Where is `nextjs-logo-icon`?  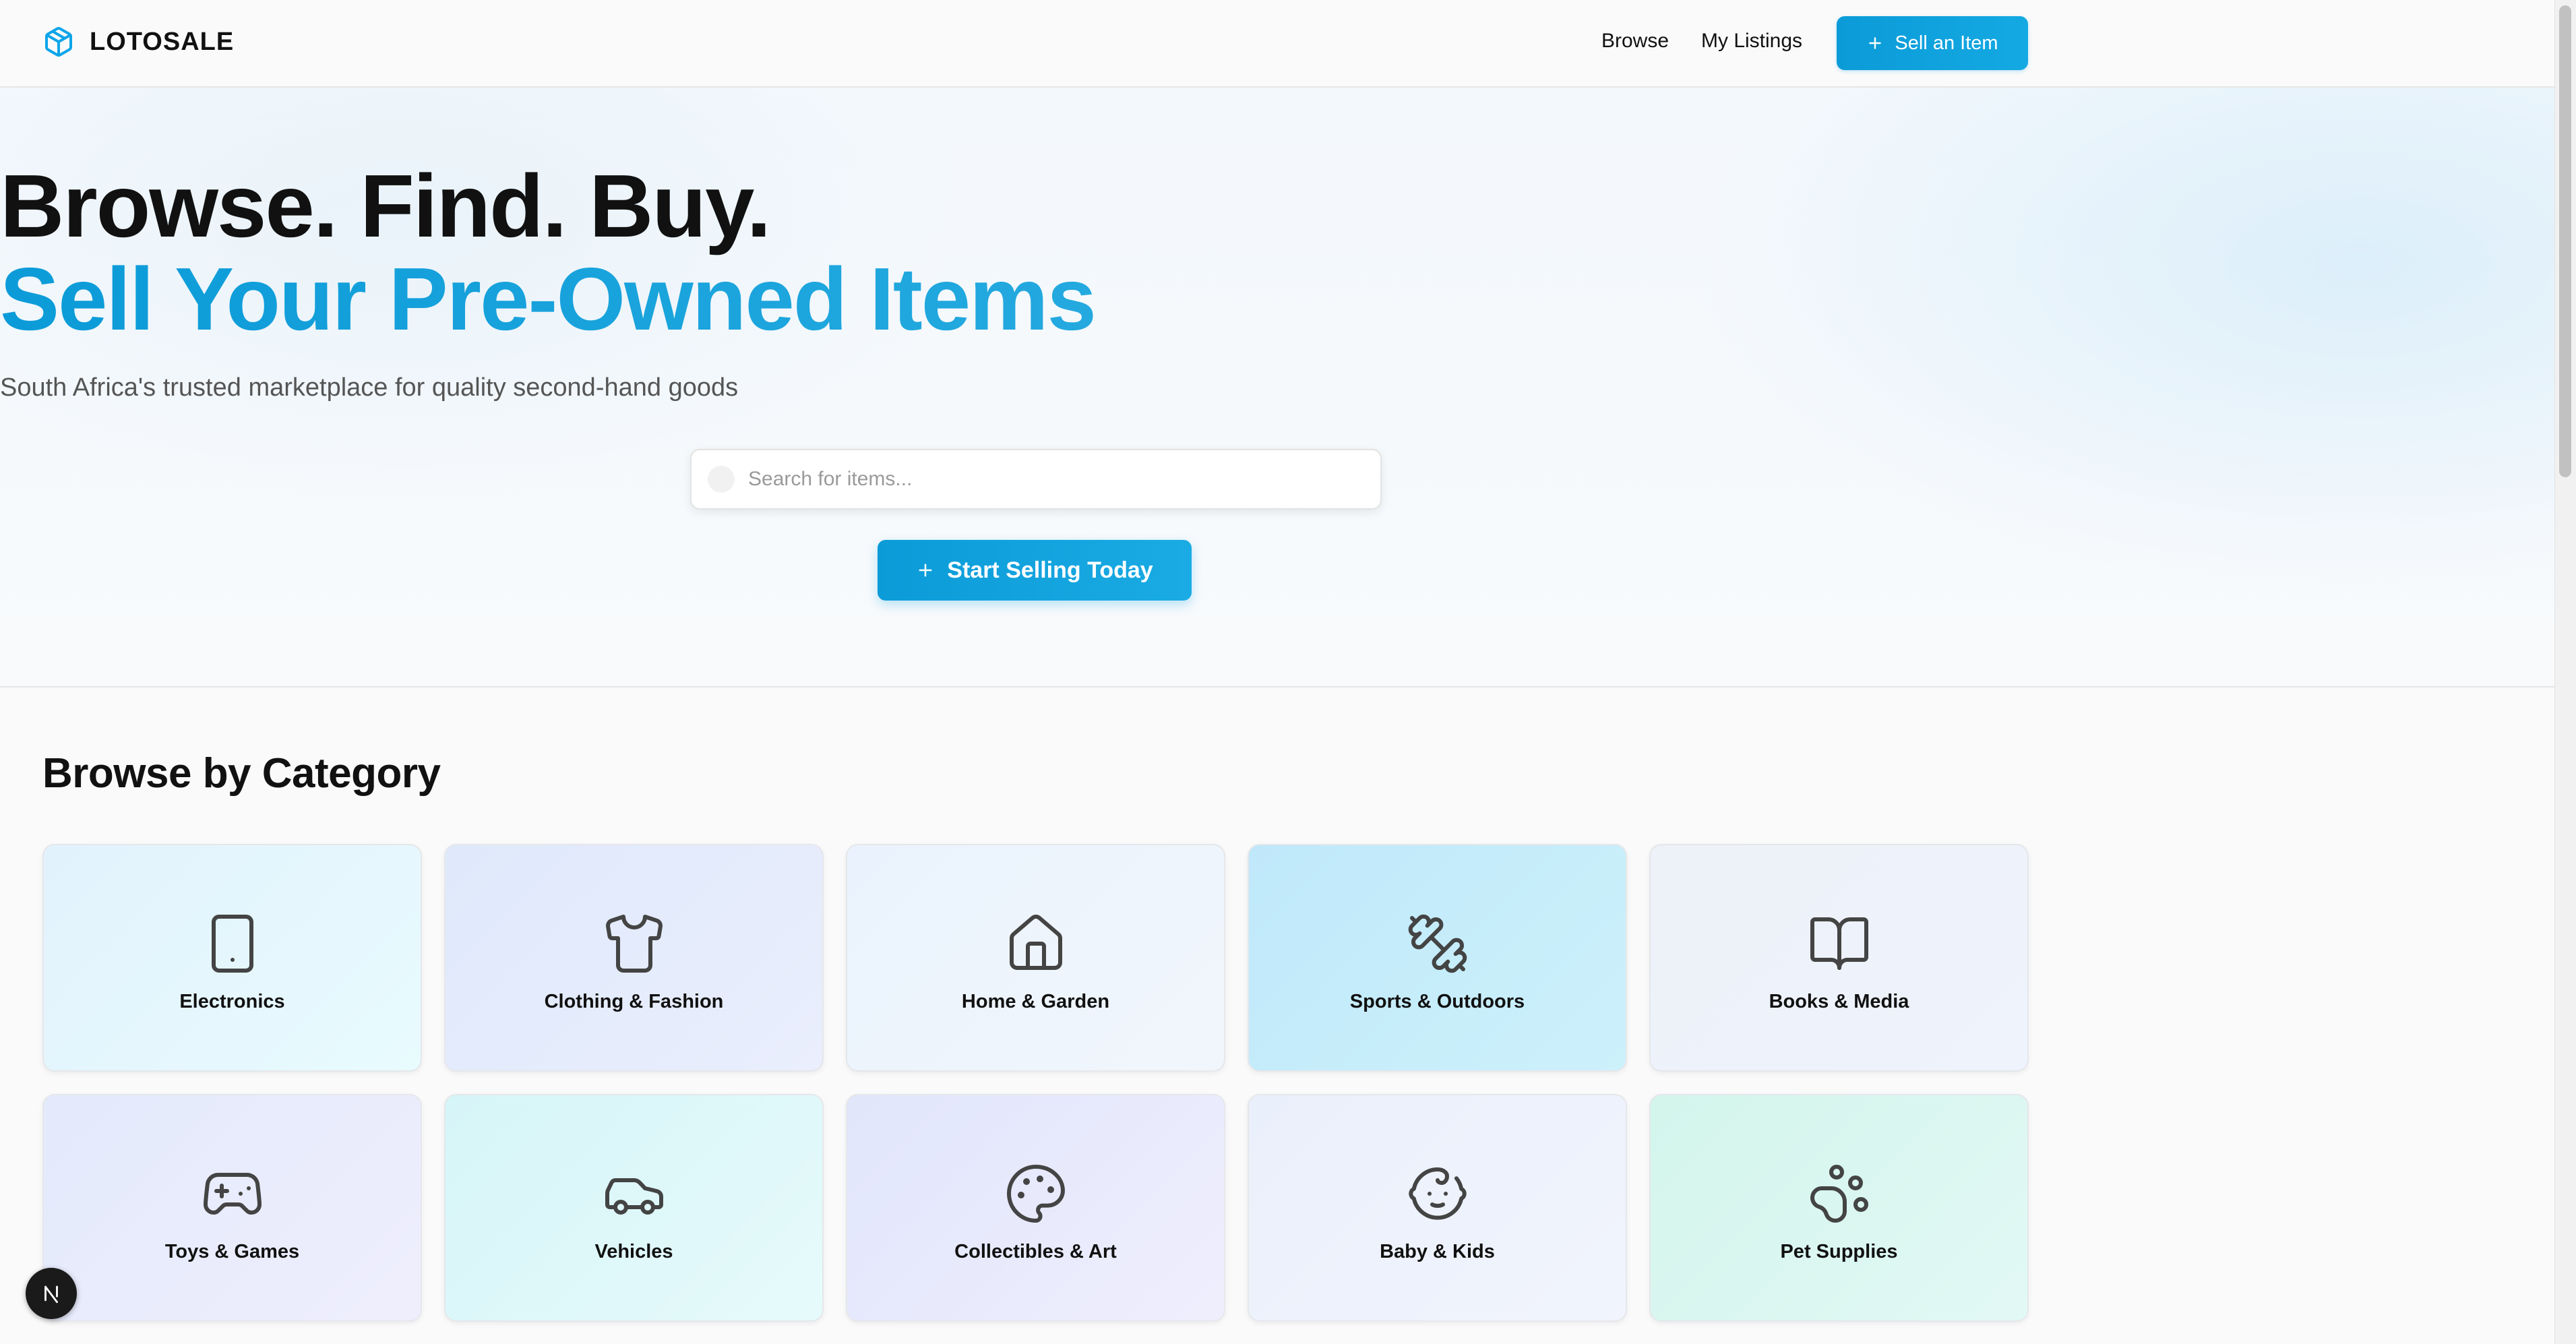 nextjs-logo-icon is located at coordinates (51, 1295).